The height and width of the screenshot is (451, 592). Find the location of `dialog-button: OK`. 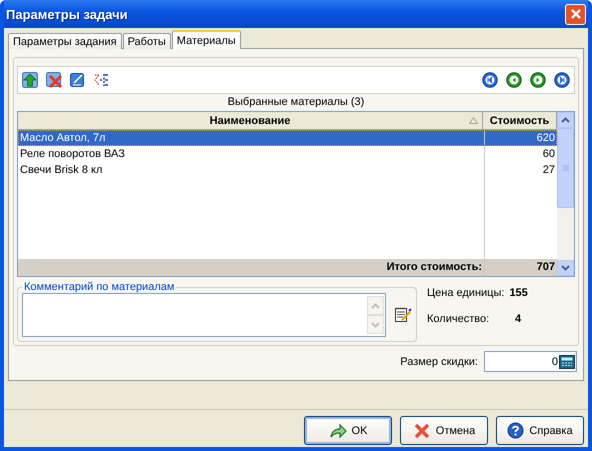

dialog-button: OK is located at coordinates (348, 430).